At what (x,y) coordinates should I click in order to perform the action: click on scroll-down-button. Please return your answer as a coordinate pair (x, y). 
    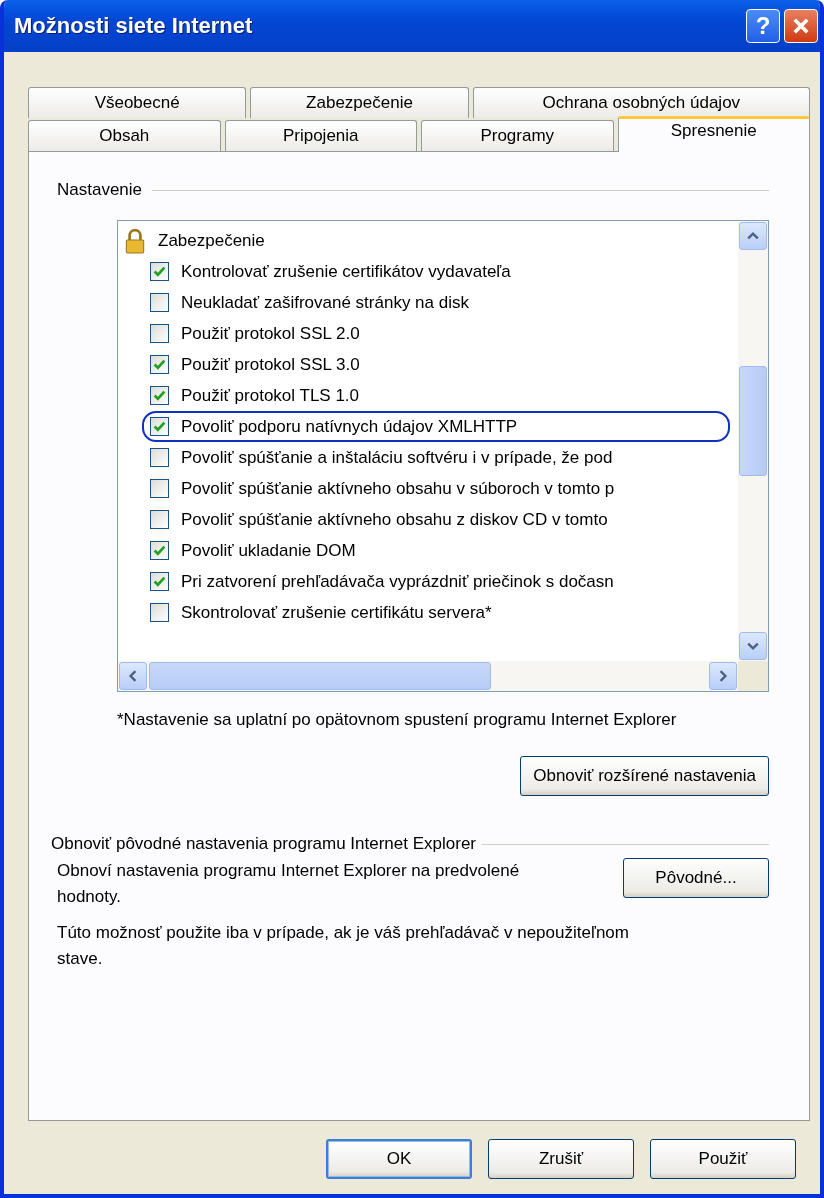
    Looking at the image, I should click on (753, 646).